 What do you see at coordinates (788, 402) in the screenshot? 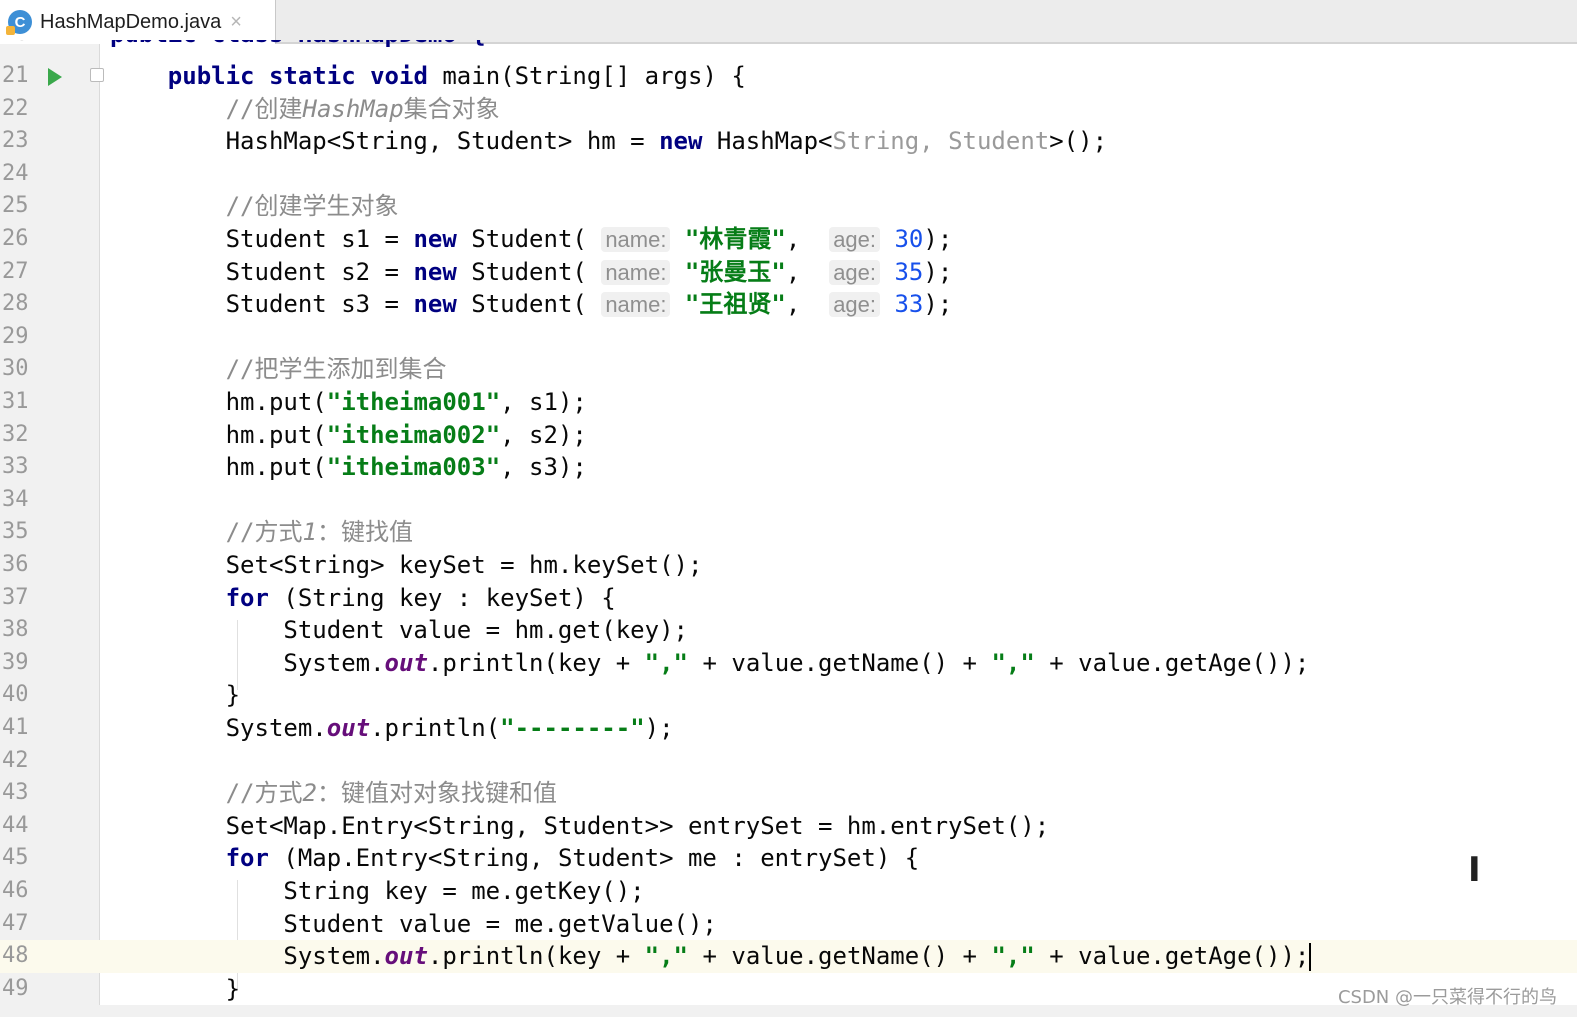
I see `code-line: 31 hm.put("itheima001", s1);` at bounding box center [788, 402].